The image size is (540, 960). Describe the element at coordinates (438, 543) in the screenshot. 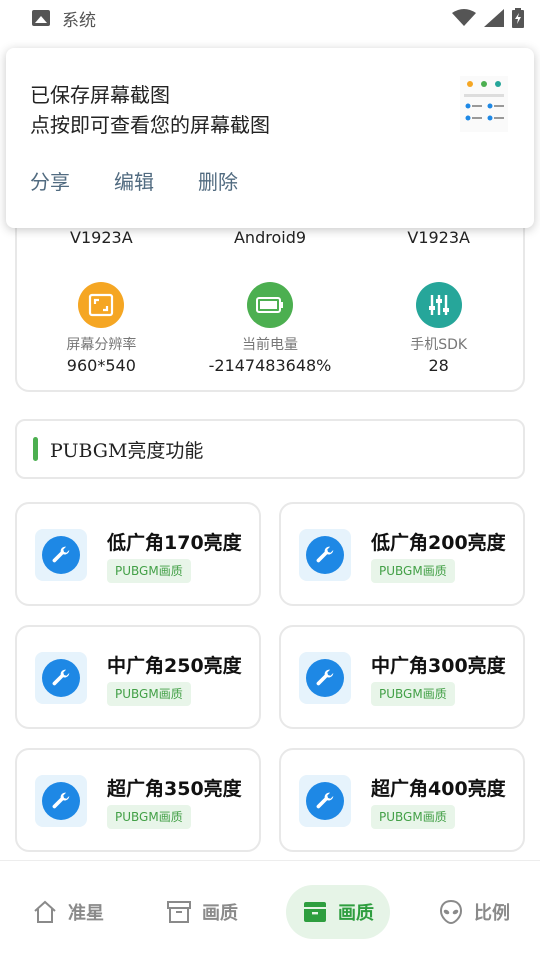

I see `feature-name: 低广角200亮度` at that location.